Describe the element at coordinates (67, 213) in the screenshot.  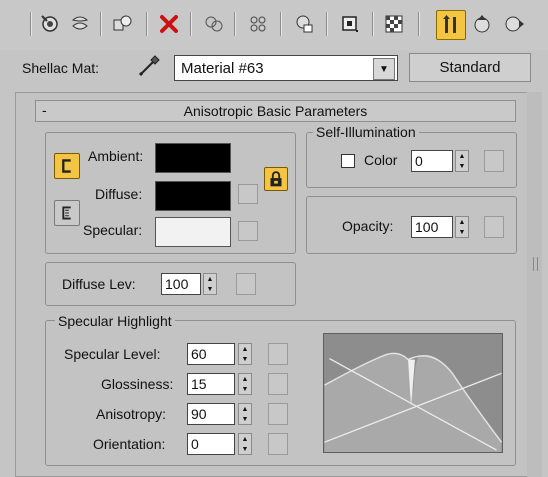
I see `lock-diffuse-specular-button` at that location.